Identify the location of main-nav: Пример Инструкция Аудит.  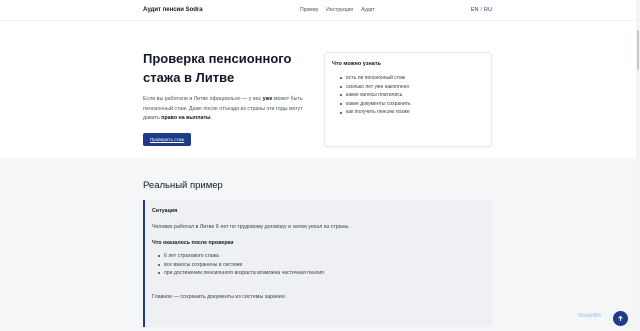
(337, 10).